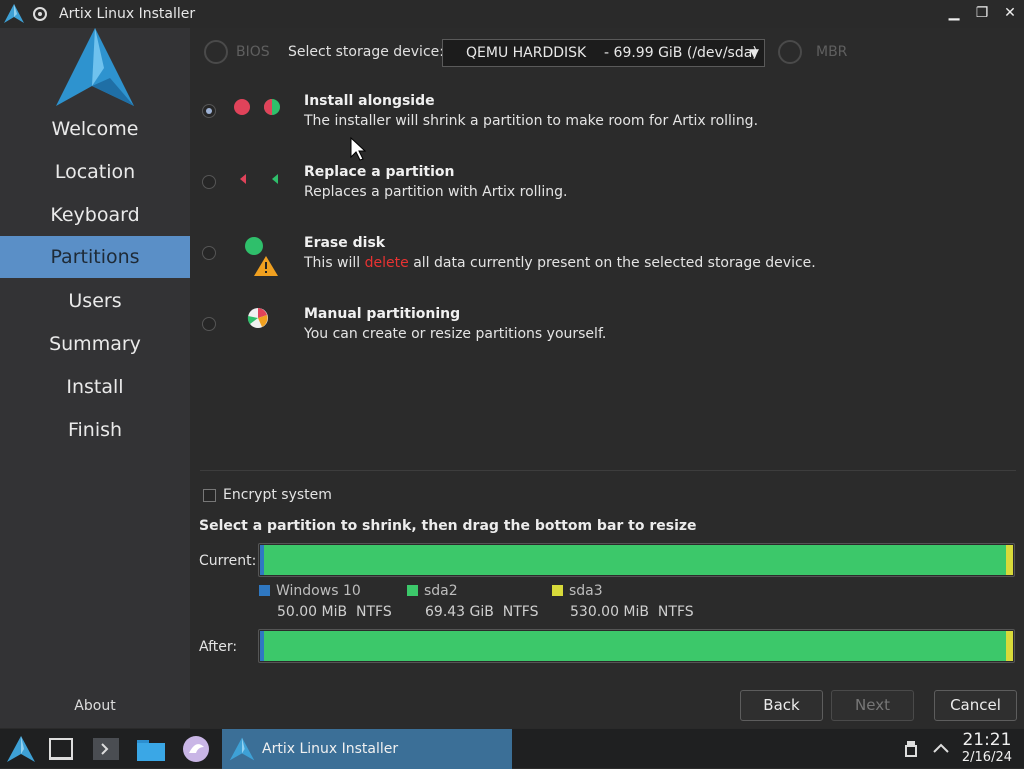  I want to click on mouse-cursor-icon, so click(358, 149).